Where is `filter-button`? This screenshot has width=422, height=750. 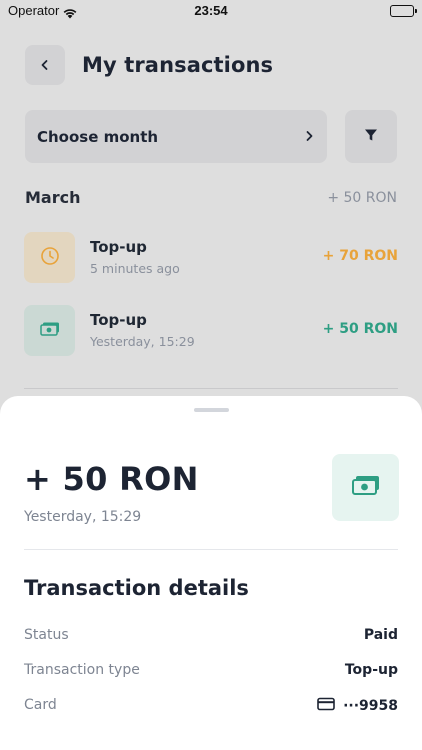 filter-button is located at coordinates (371, 136).